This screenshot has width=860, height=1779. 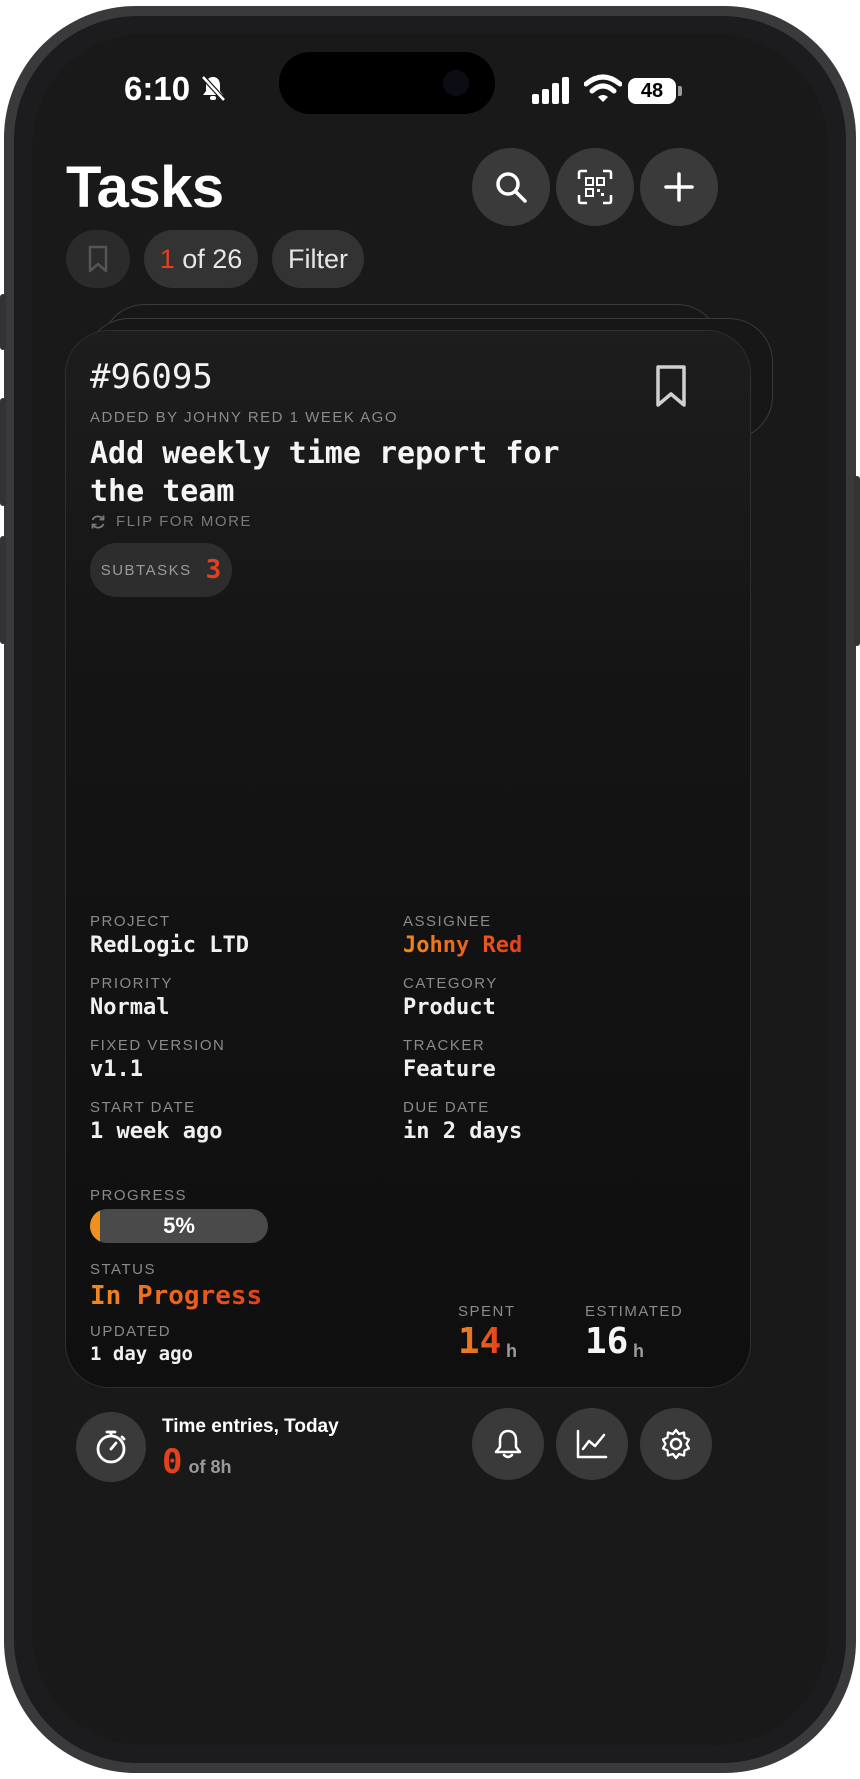 I want to click on gear-icon, so click(x=676, y=1444).